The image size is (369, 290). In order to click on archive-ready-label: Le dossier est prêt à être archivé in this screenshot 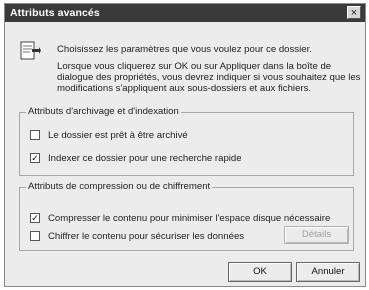, I will do `click(118, 135)`.